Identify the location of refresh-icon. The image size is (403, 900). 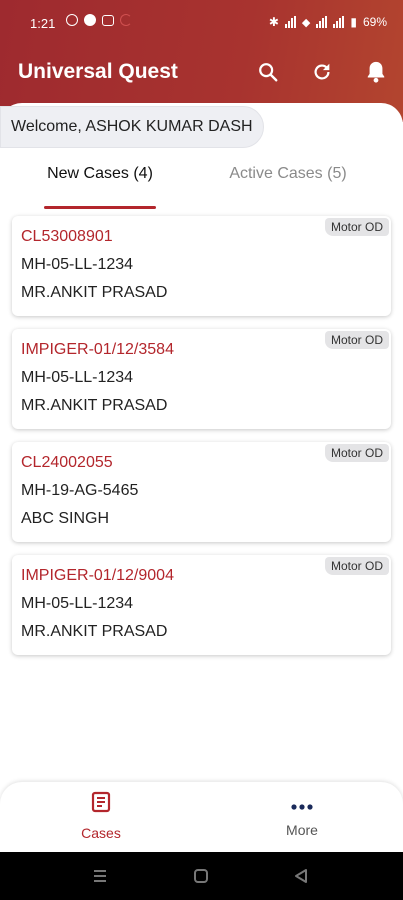
(322, 72).